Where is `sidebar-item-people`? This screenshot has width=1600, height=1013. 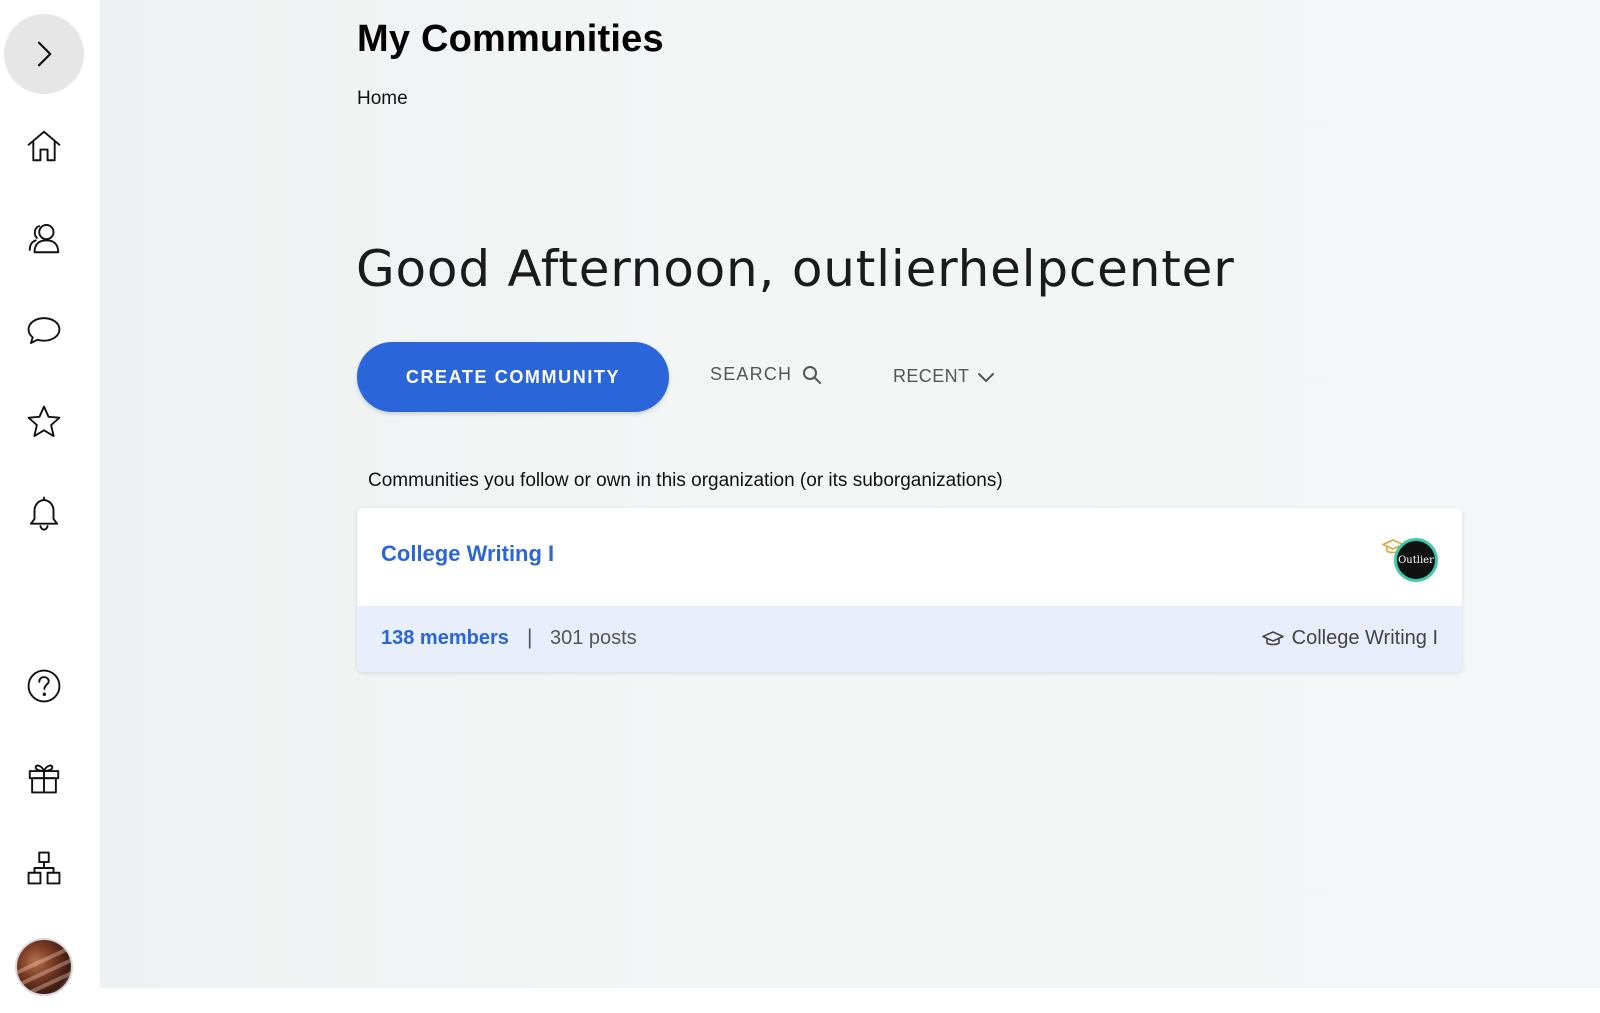 sidebar-item-people is located at coordinates (44, 238).